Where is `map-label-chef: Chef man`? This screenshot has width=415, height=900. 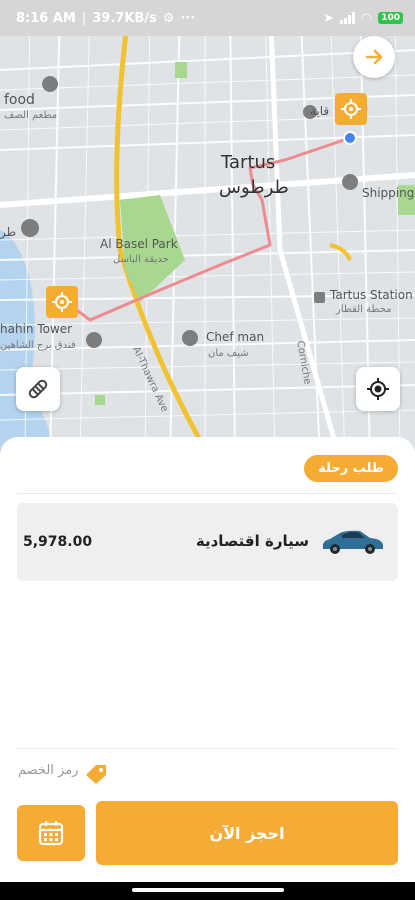
map-label-chef: Chef man is located at coordinates (235, 337).